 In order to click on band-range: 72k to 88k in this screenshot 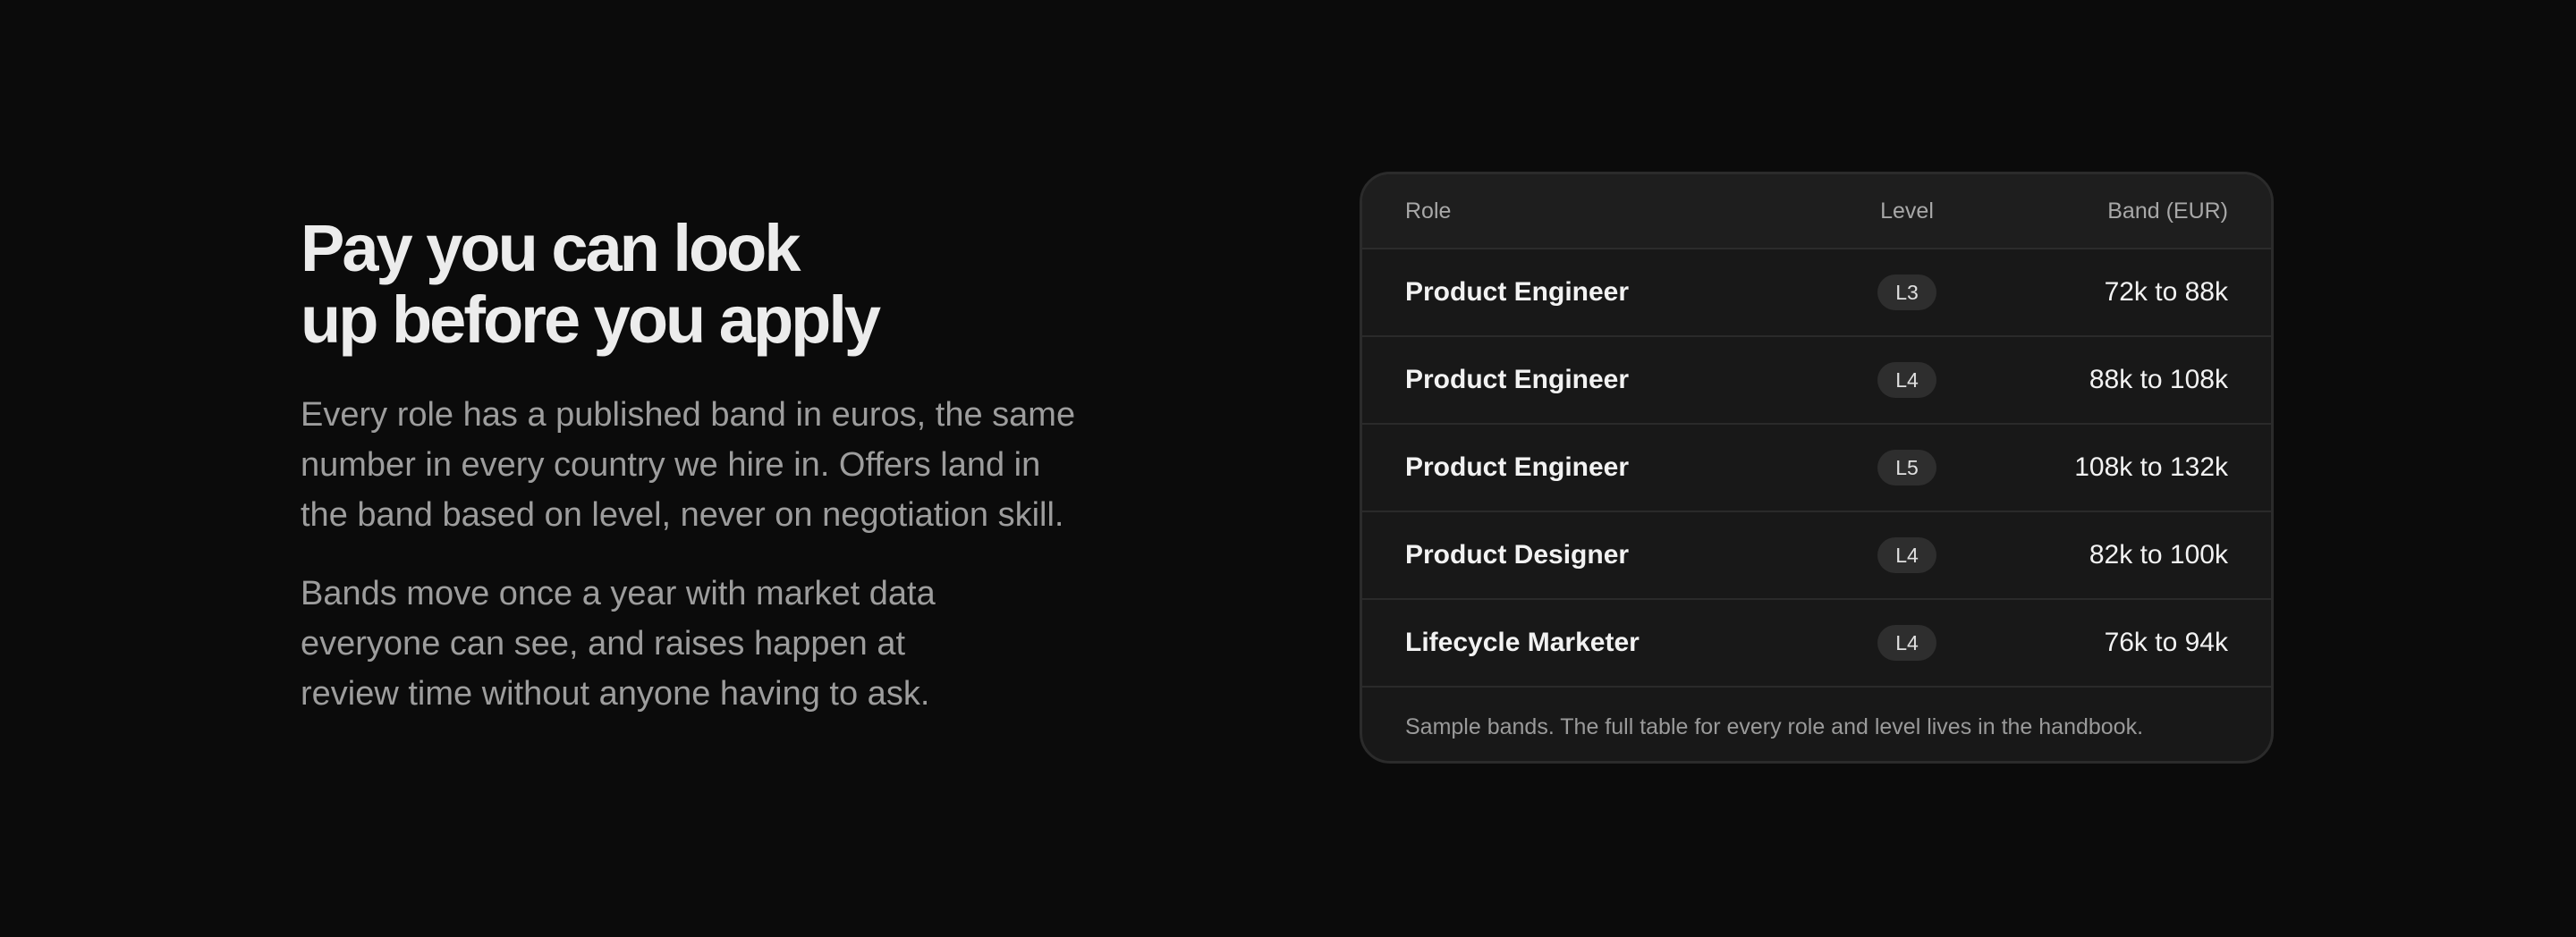, I will do `click(2166, 292)`.